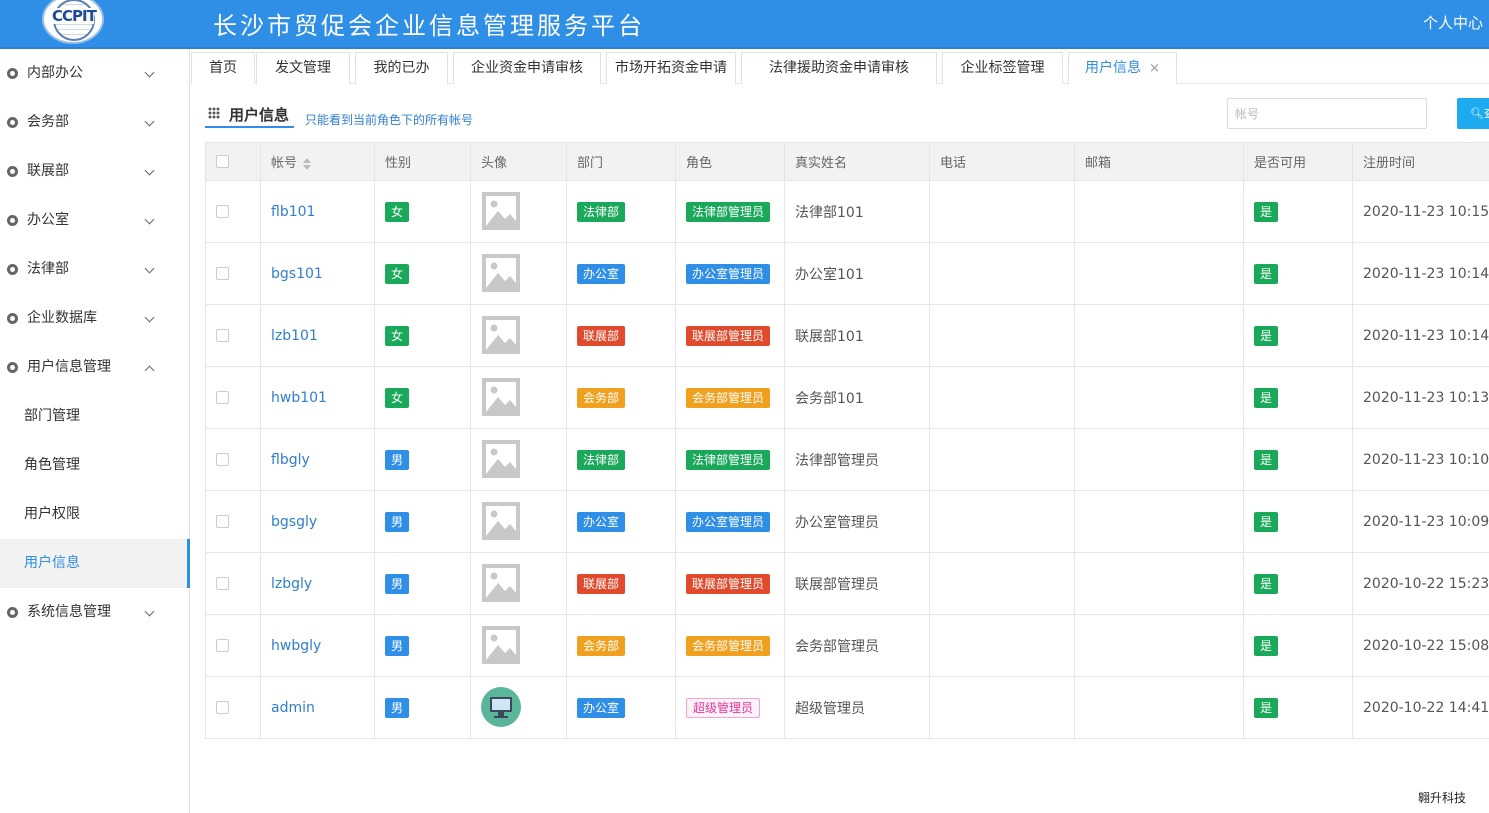 Image resolution: width=1489 pixels, height=813 pixels. Describe the element at coordinates (299, 398) in the screenshot. I see `account-link: hwb101` at that location.